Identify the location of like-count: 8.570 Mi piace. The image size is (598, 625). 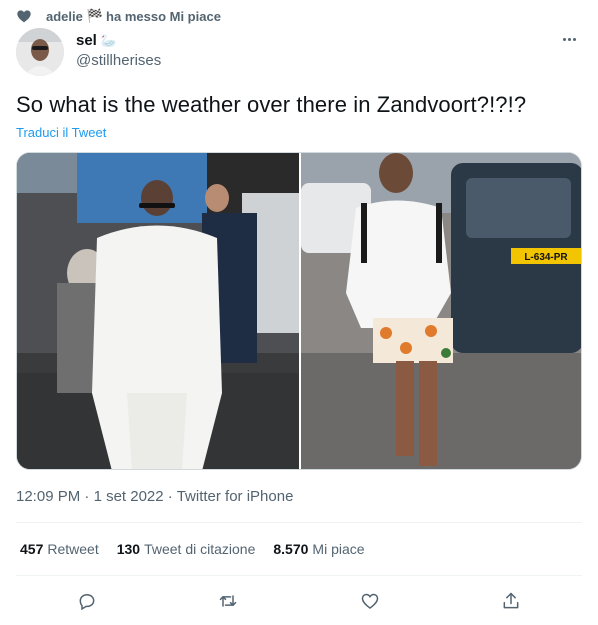
(318, 549).